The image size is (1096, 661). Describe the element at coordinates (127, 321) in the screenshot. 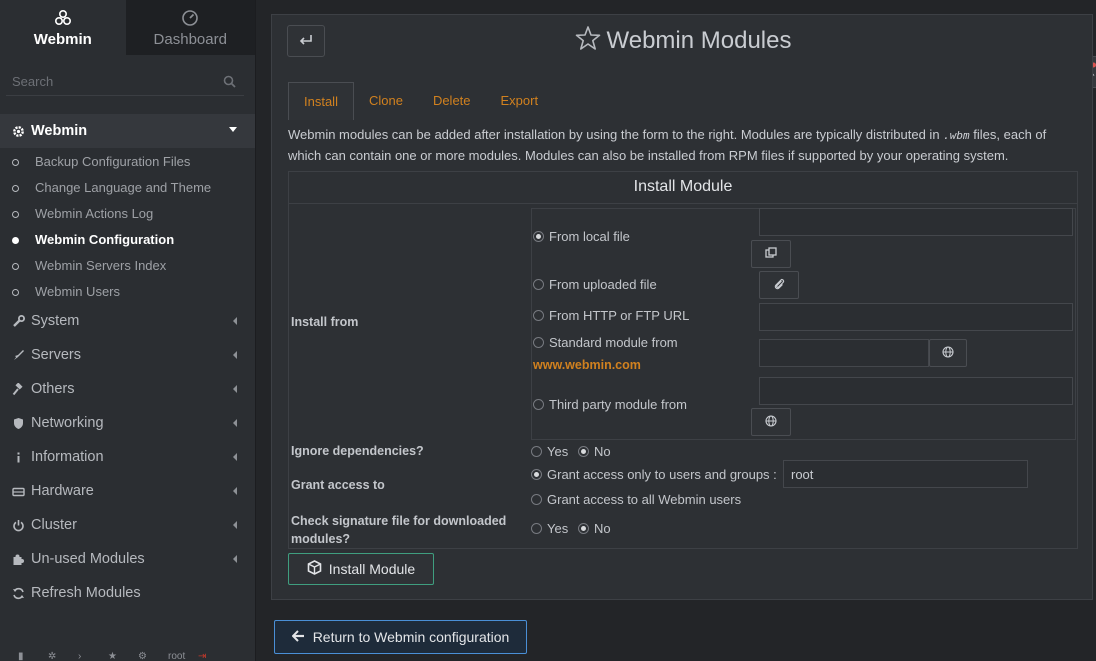

I see `nav-category-system: System` at that location.